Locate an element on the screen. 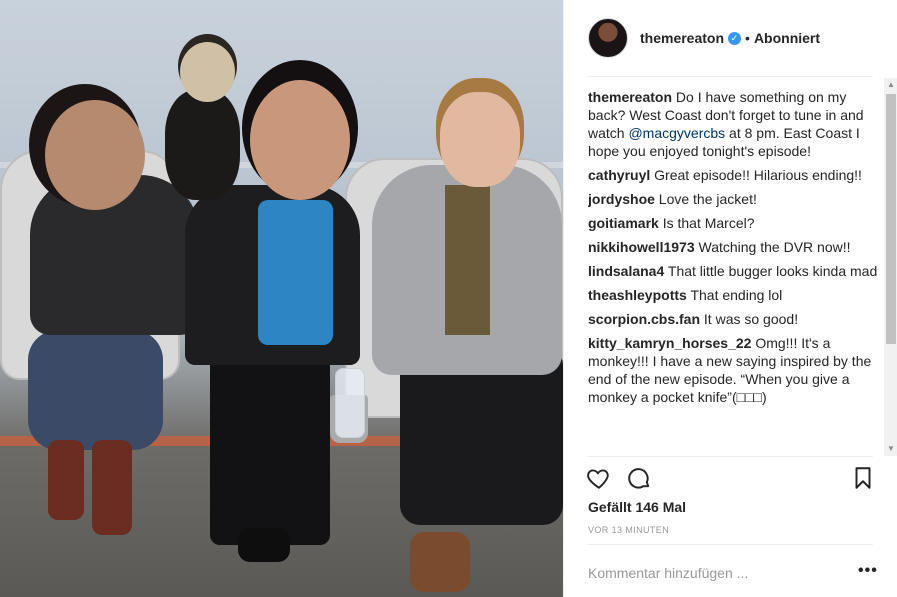 This screenshot has height=597, width=897. person-right-shirt is located at coordinates (467, 260).